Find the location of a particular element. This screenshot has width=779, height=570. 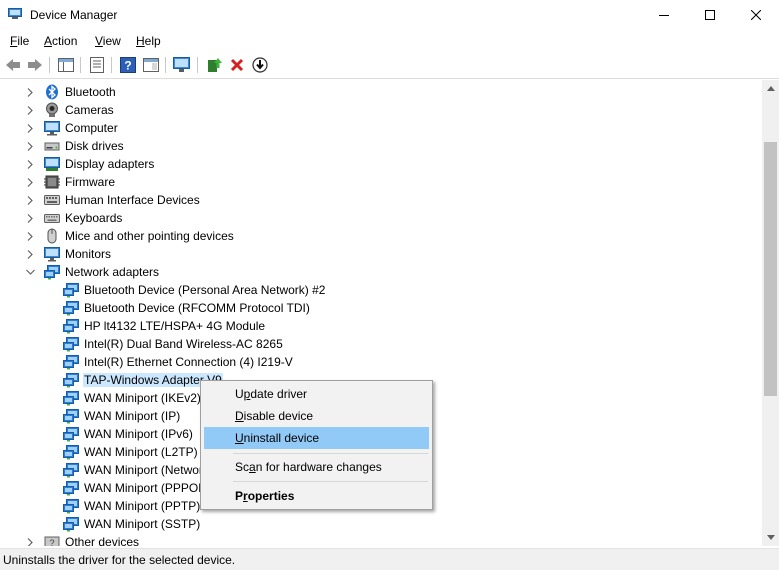

tree-category-cameras: Cameras is located at coordinates (70, 110).